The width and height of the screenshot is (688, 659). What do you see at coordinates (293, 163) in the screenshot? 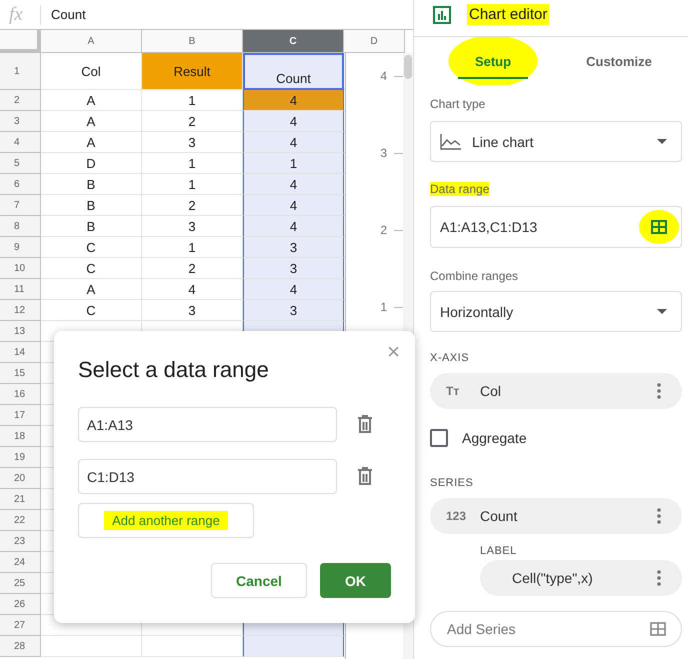
I see `table-cell: 1` at bounding box center [293, 163].